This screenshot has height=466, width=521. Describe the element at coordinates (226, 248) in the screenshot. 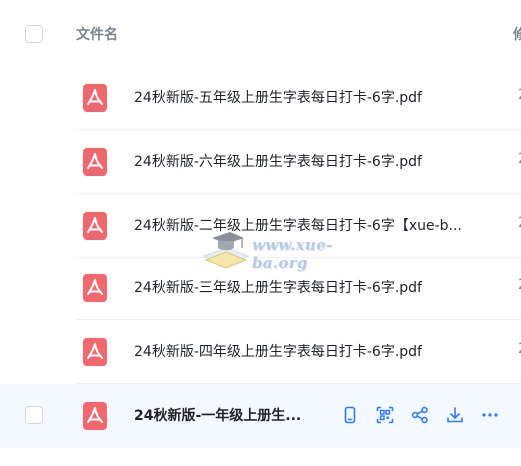

I see `graduation-cap-books-icon` at that location.